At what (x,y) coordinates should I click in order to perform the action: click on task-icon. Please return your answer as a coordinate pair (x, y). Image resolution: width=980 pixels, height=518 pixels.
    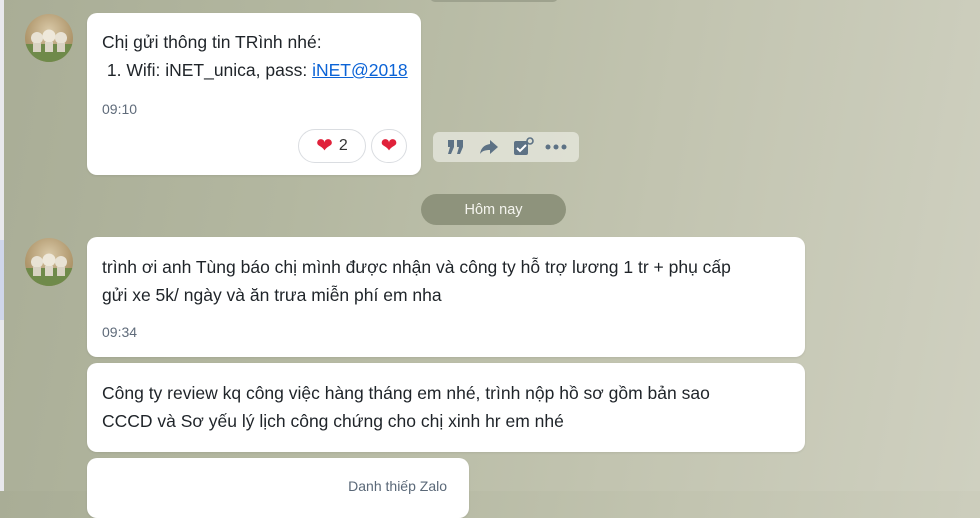
    Looking at the image, I should click on (523, 147).